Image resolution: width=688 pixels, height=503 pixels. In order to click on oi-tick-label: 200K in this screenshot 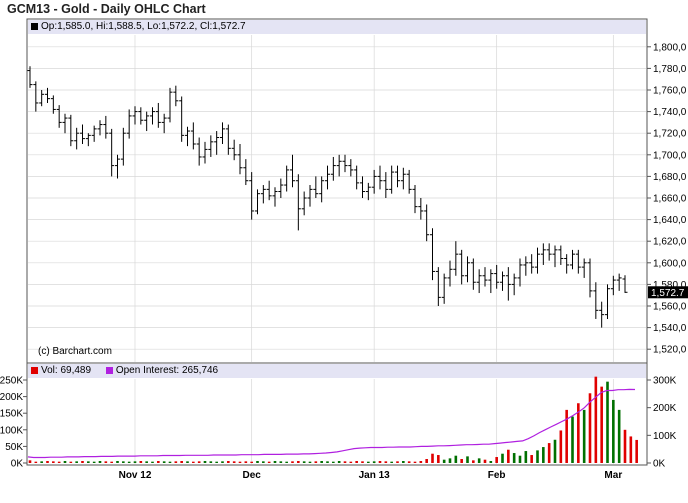, I will do `click(665, 408)`.